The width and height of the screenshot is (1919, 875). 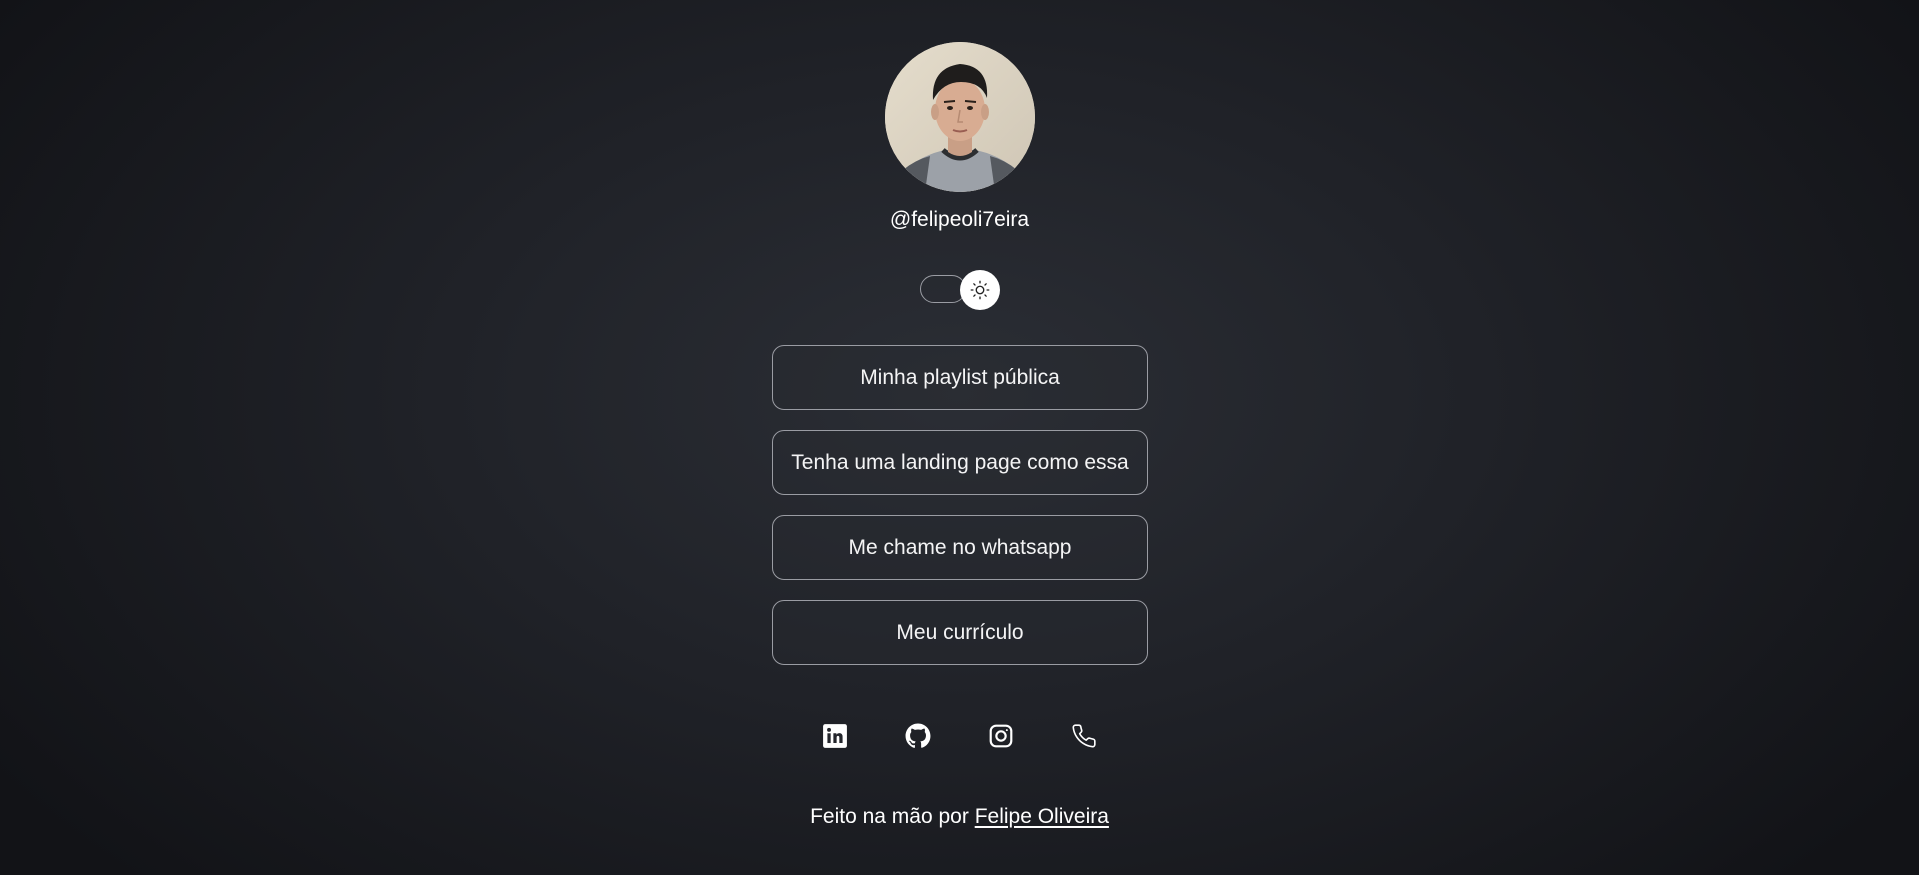 I want to click on avatar, so click(x=960, y=117).